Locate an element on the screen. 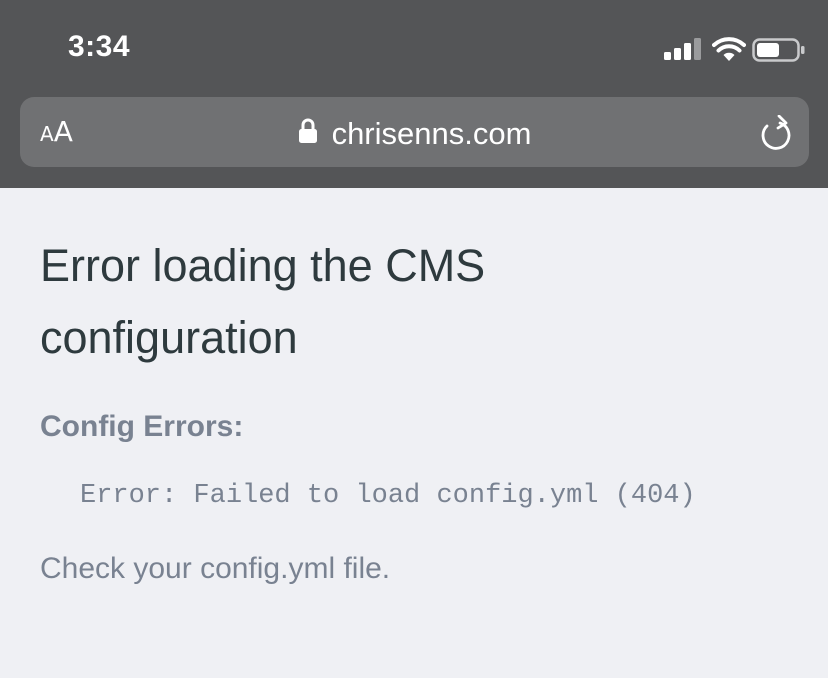  wifi-icon is located at coordinates (729, 49).